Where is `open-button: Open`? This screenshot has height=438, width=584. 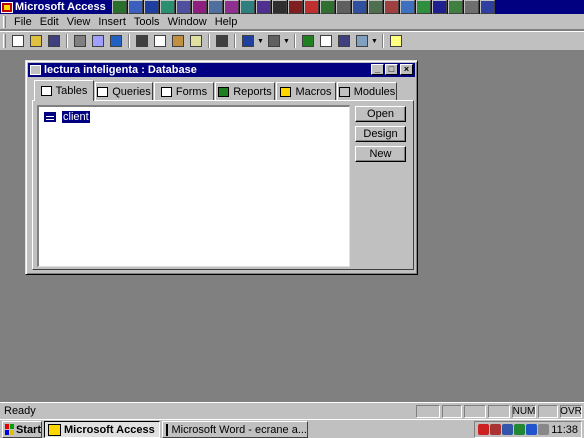 open-button: Open is located at coordinates (380, 114).